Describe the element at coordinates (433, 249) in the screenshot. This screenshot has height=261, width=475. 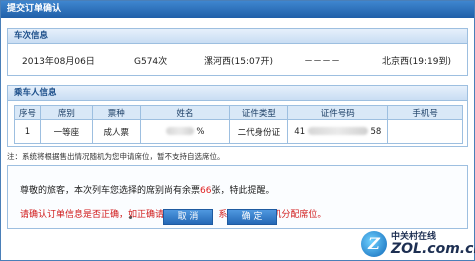
I see `watermark-en: ZOL.com.cn` at that location.